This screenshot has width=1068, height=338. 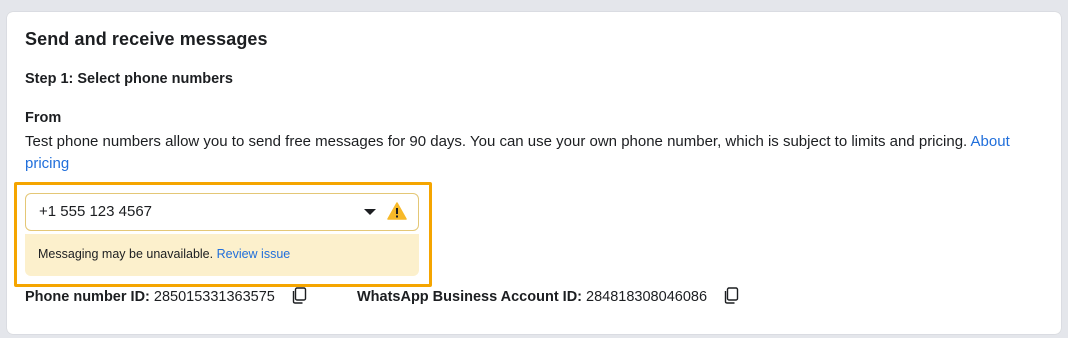 What do you see at coordinates (126, 254) in the screenshot?
I see `notice-text: Messaging may be unavailable.` at bounding box center [126, 254].